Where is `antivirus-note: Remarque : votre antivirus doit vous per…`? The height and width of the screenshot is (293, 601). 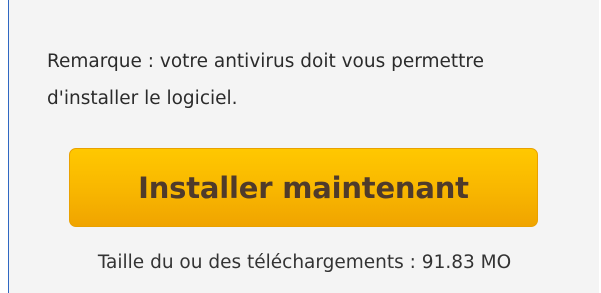
antivirus-note: Remarque : votre antivirus doit vous per… is located at coordinates (266, 80).